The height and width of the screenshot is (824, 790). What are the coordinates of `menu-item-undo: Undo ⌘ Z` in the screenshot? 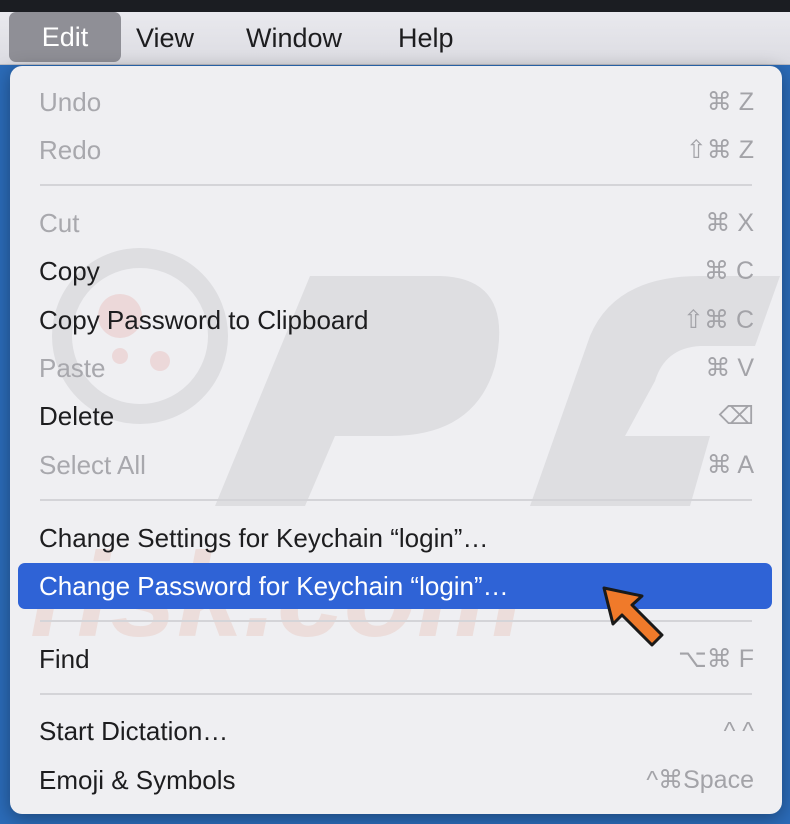 It's located at (395, 102).